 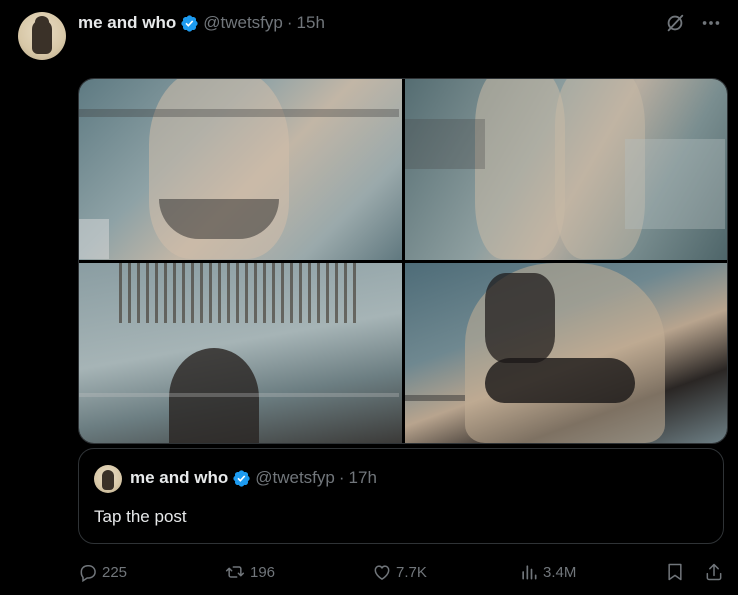 What do you see at coordinates (529, 572) in the screenshot?
I see `views-icon` at bounding box center [529, 572].